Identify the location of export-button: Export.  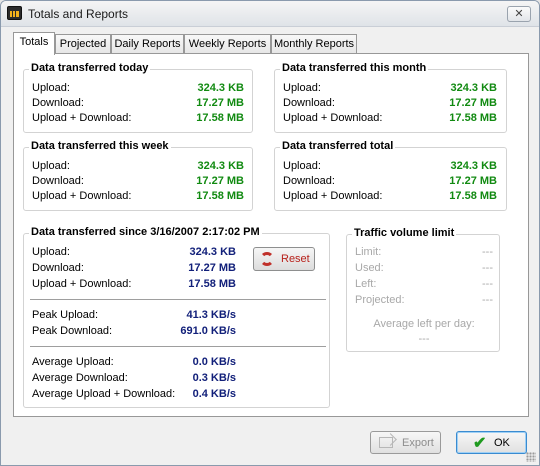
(405, 442).